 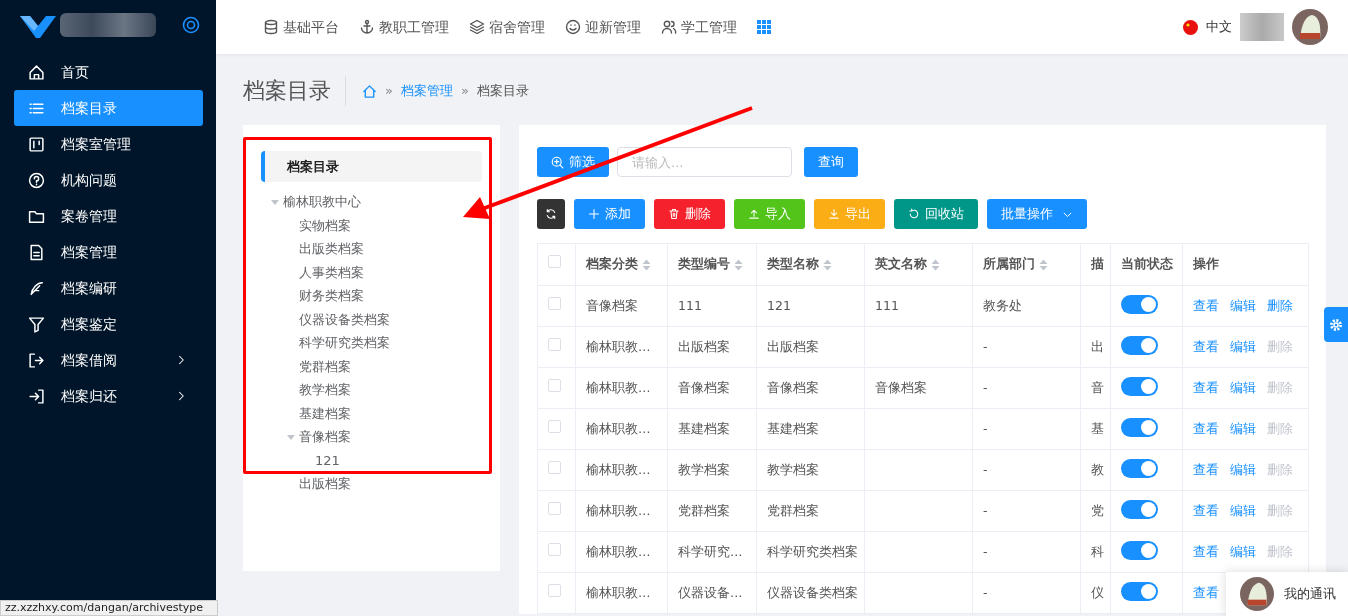 What do you see at coordinates (1287, 594) in the screenshot?
I see `chat-widget: 我的通讯` at bounding box center [1287, 594].